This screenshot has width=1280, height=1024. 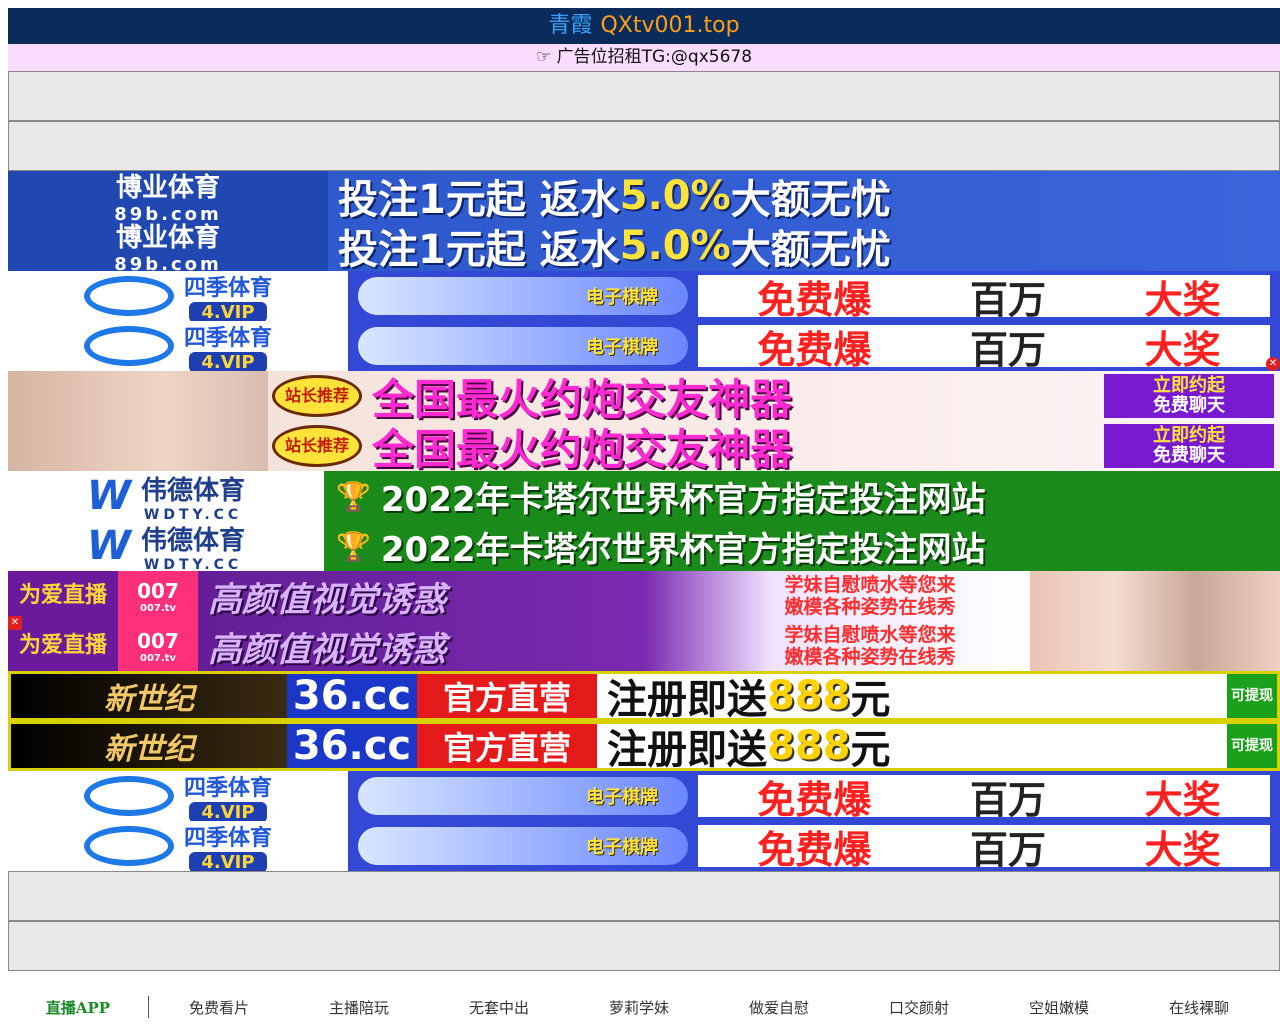 I want to click on banner-text: 2022年卡塔尔世界杯官方指定投注网站, so click(x=683, y=499).